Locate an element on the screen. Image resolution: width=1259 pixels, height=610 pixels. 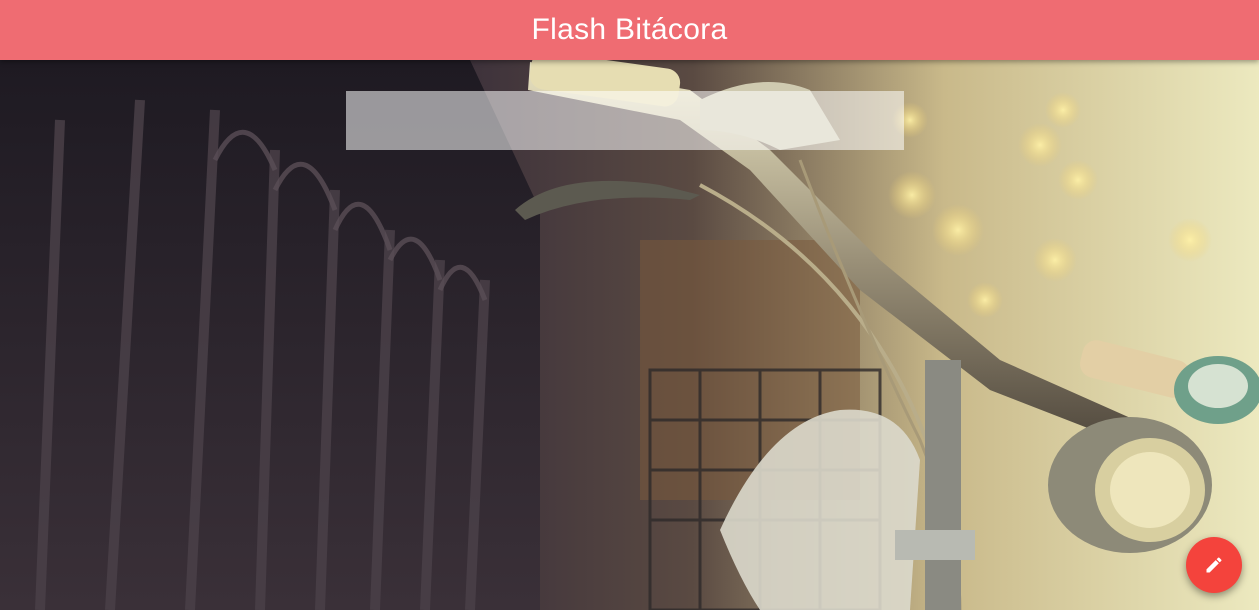
search-input is located at coordinates (625, 120).